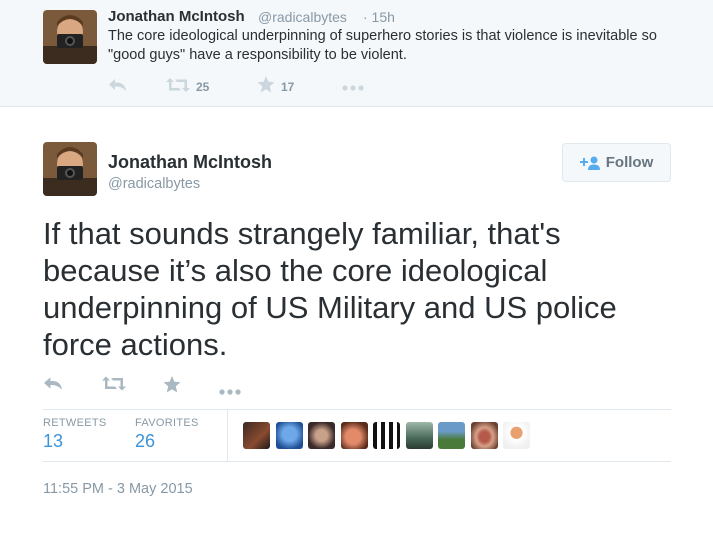 Image resolution: width=713 pixels, height=533 pixels. What do you see at coordinates (302, 17) in the screenshot?
I see `parent-author-handle: @radicalbytes` at bounding box center [302, 17].